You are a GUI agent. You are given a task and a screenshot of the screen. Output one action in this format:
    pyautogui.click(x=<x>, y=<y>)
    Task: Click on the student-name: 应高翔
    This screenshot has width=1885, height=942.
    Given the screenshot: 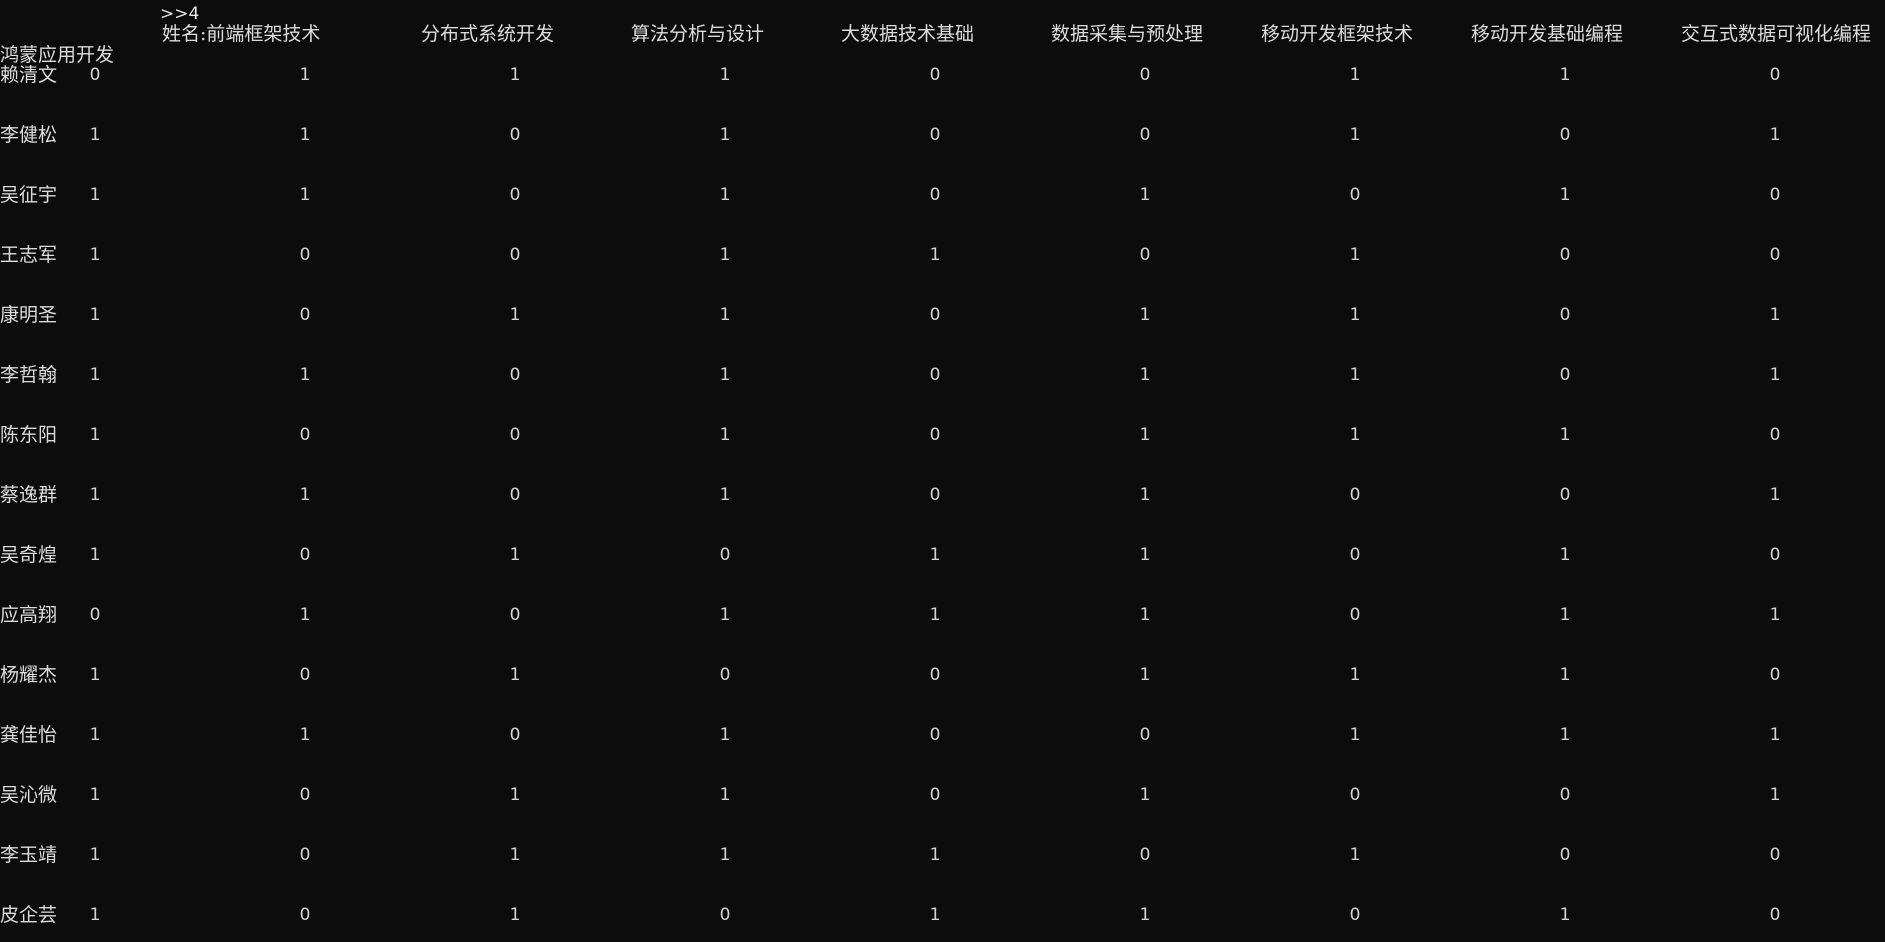 What is the action you would take?
    pyautogui.click(x=29, y=615)
    